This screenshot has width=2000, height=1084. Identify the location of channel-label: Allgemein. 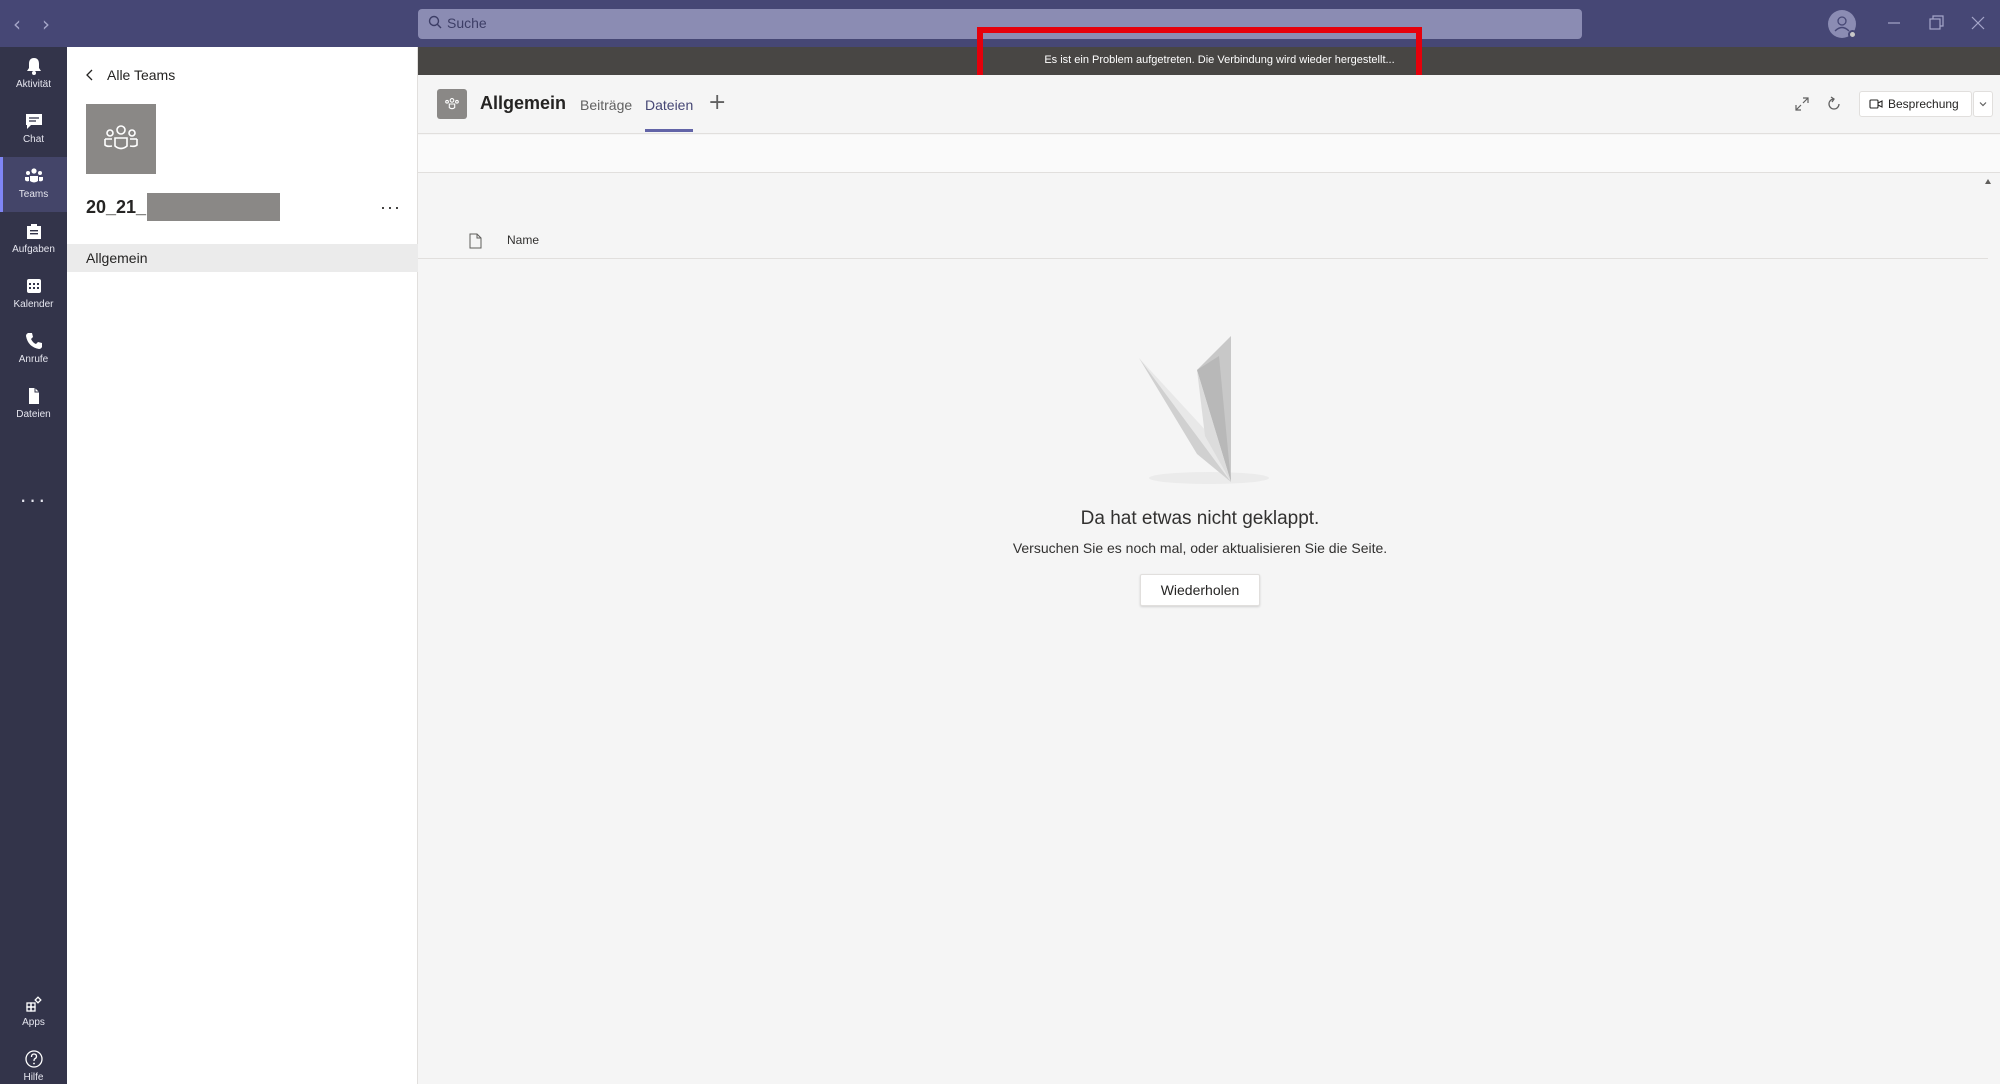
(117, 258).